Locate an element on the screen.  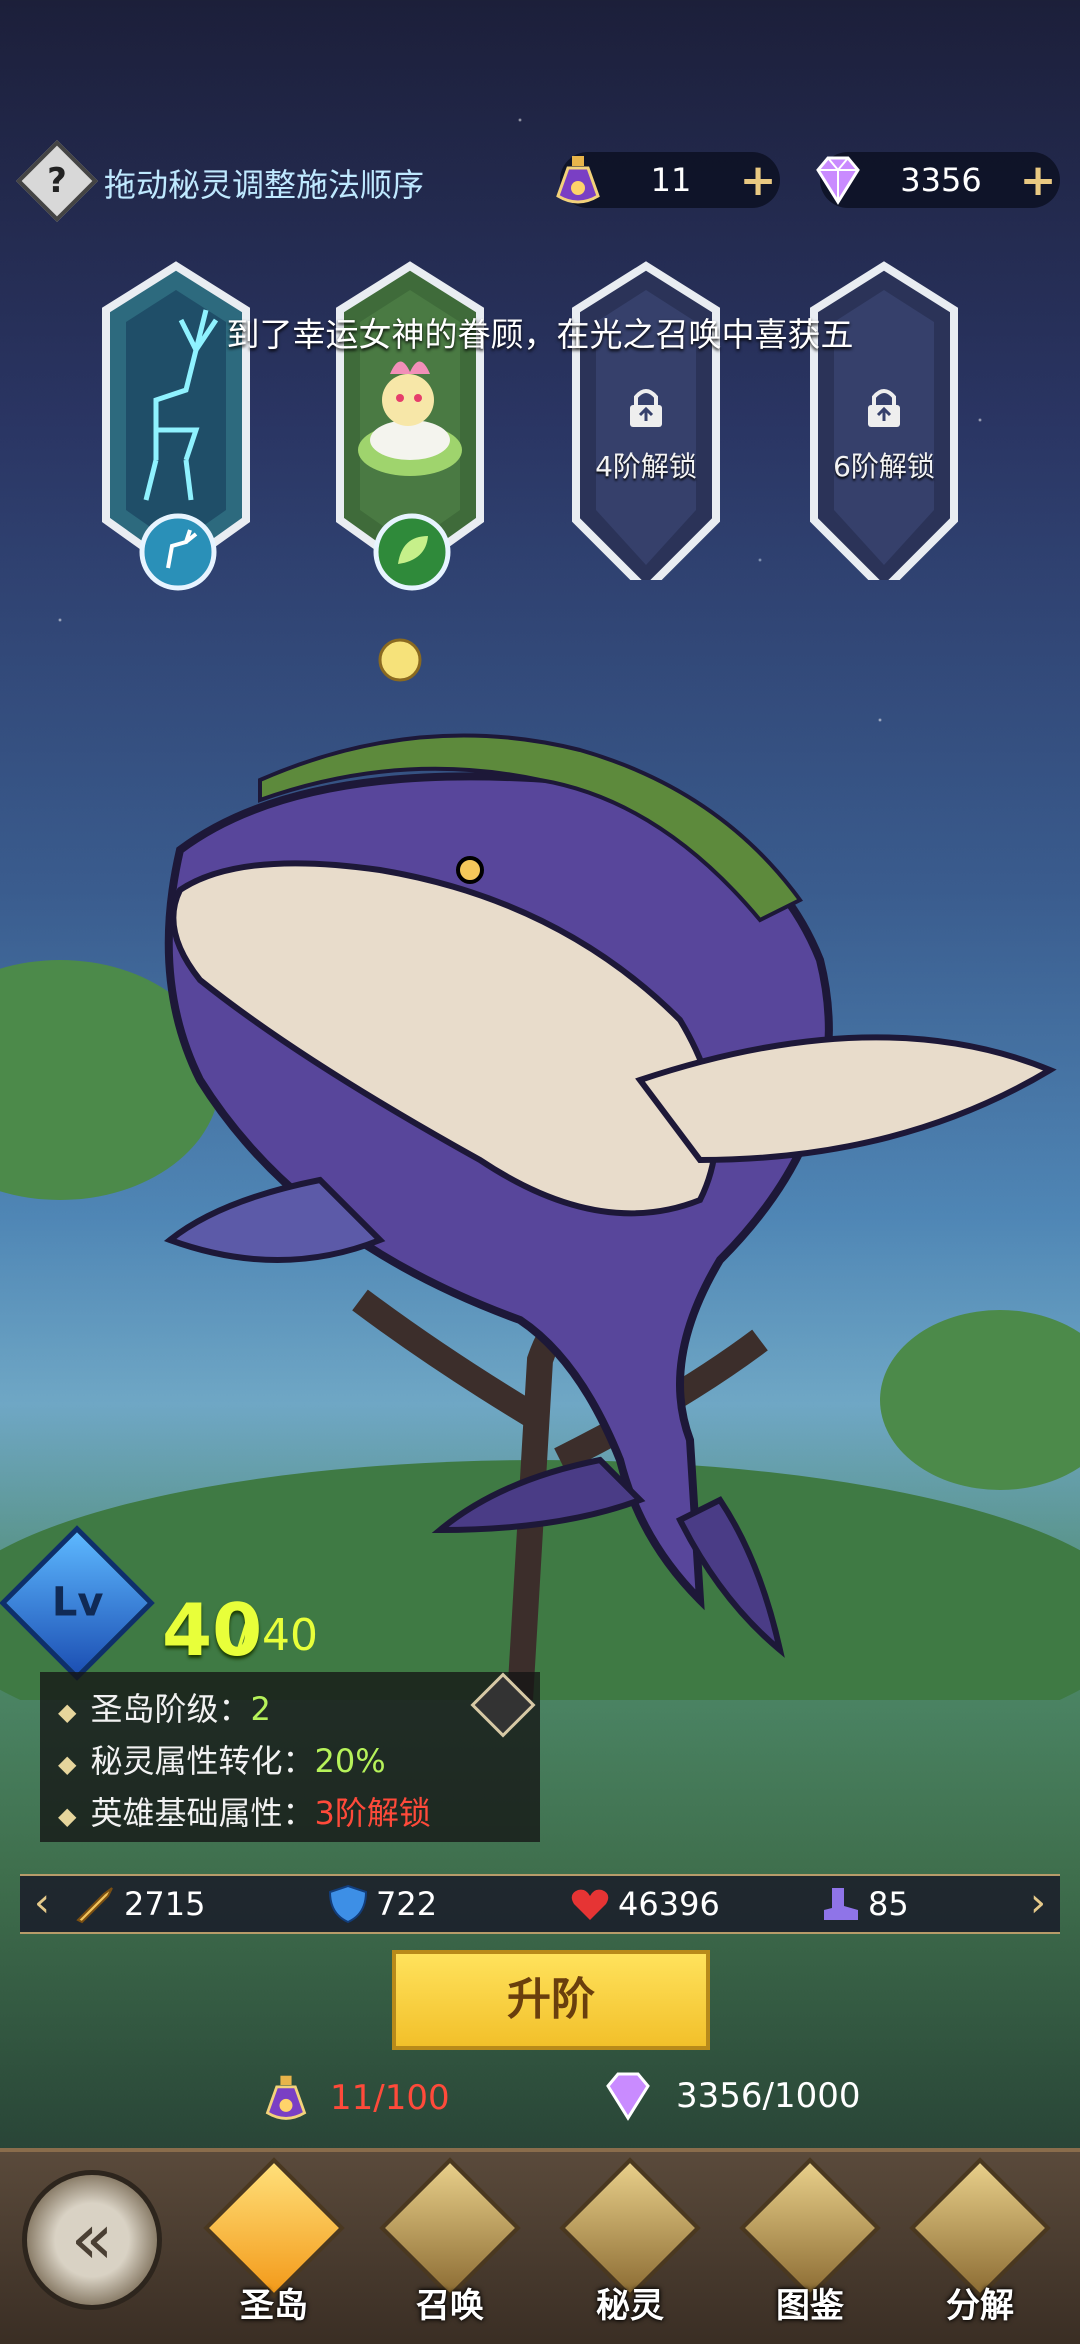
slot-unlock-label: 6阶解锁 is located at coordinates (884, 466).